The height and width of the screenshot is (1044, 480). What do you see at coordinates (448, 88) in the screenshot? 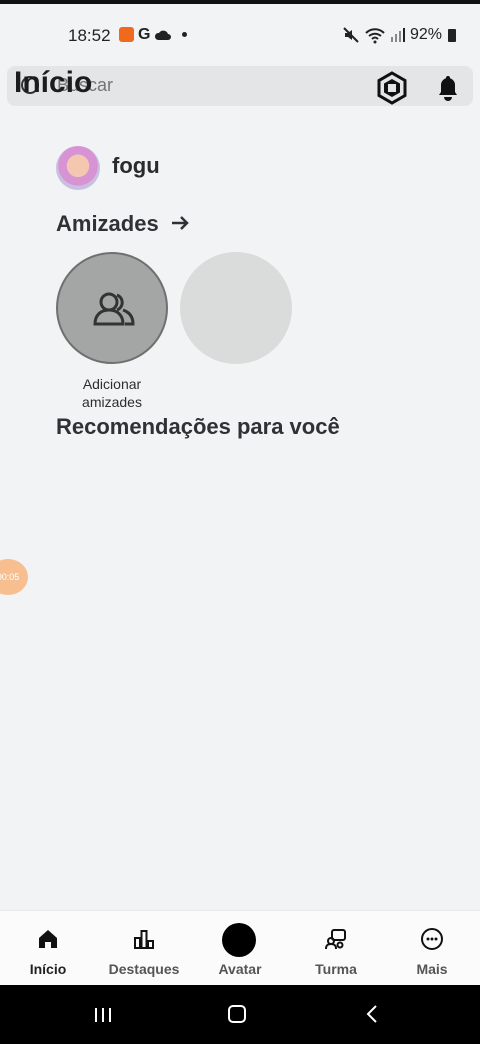
I see `notifications-bell-icon` at bounding box center [448, 88].